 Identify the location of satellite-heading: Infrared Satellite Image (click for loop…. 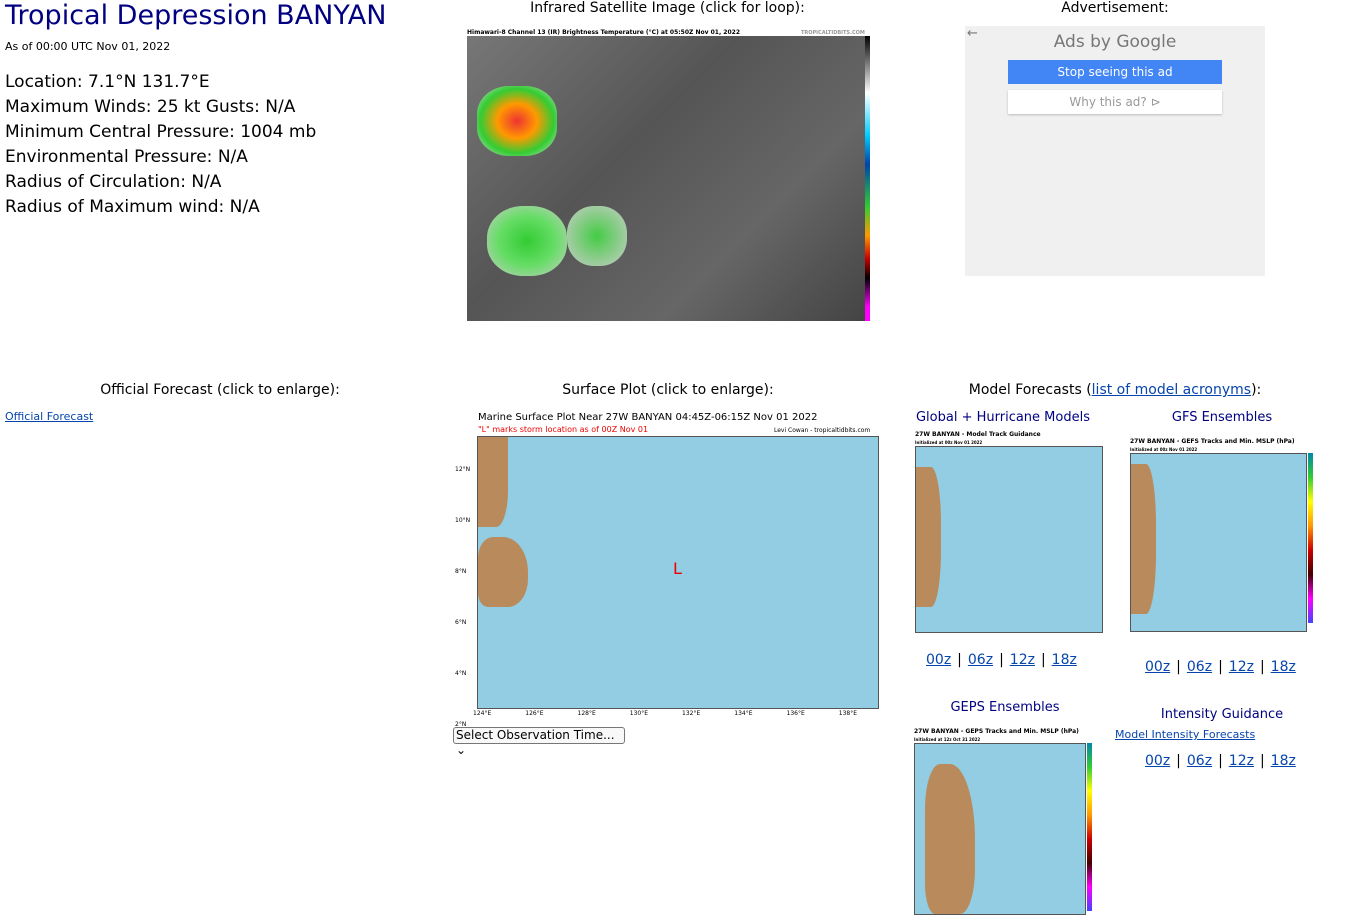
(667, 8).